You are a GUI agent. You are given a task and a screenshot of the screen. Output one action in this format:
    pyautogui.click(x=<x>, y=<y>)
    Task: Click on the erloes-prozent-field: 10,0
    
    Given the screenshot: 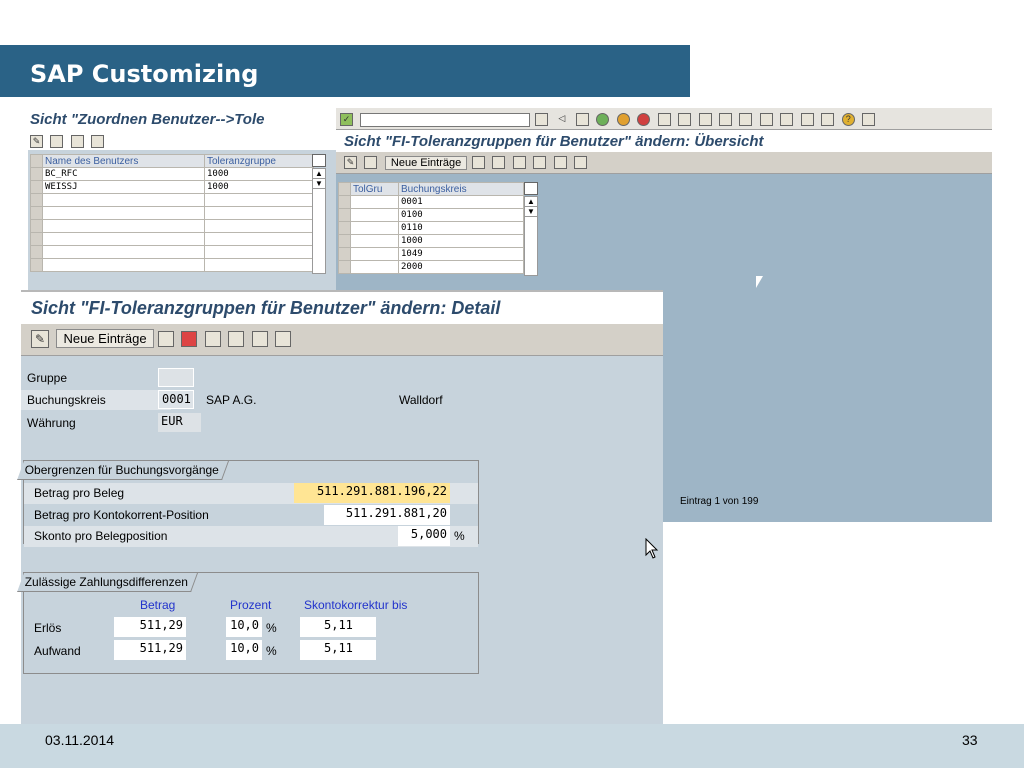 What is the action you would take?
    pyautogui.click(x=244, y=627)
    